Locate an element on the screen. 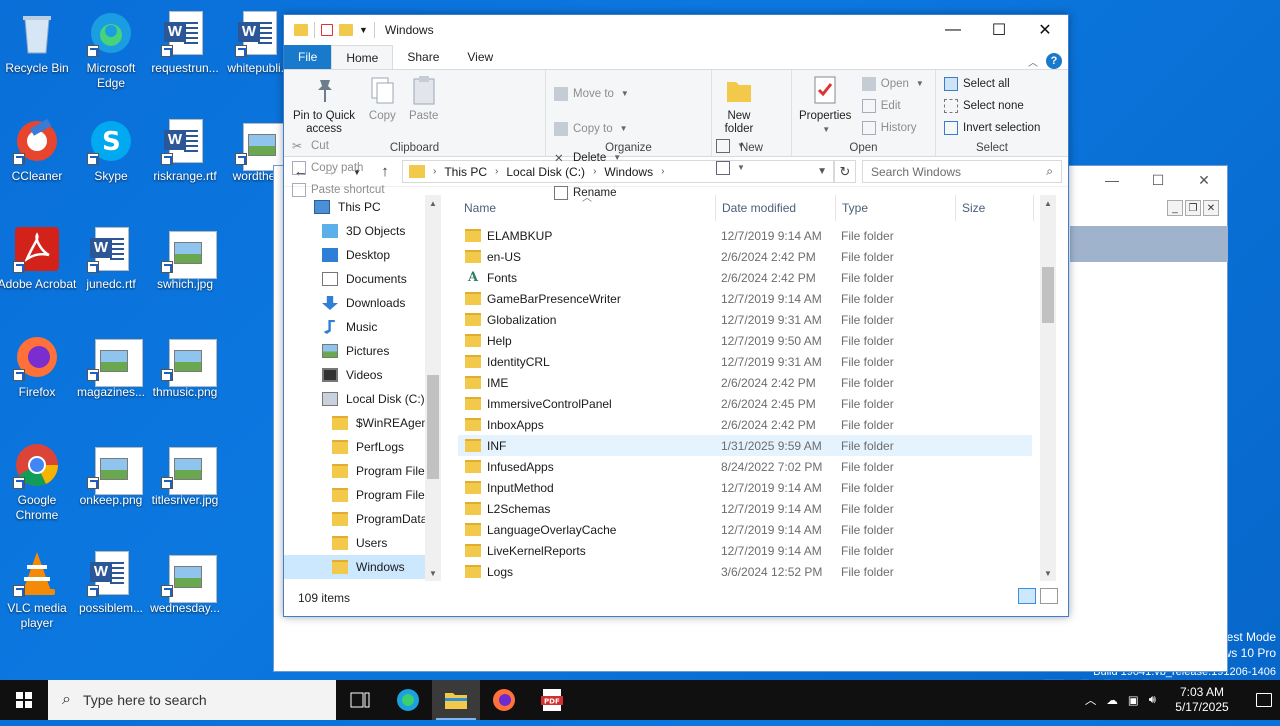 This screenshot has height=726, width=1280. file-explorer-taskbar-icon is located at coordinates (456, 700).